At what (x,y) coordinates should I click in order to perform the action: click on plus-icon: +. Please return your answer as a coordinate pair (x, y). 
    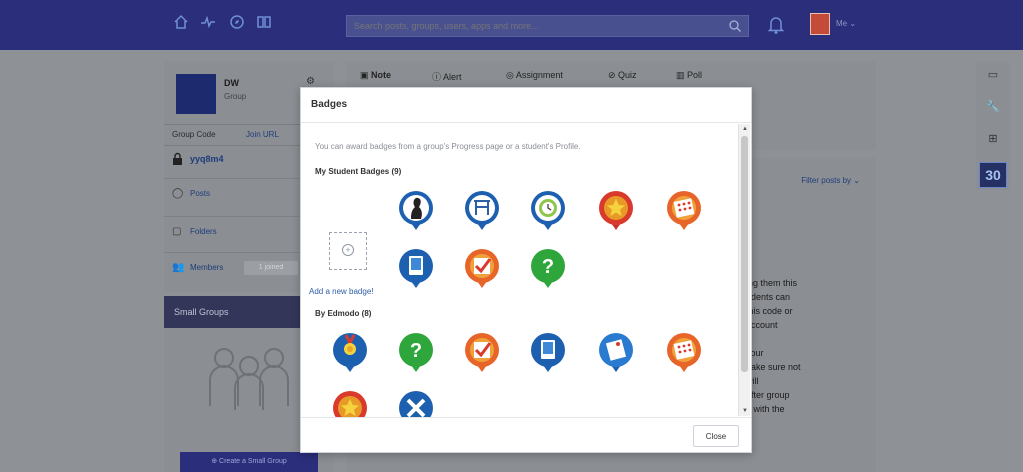
    Looking at the image, I should click on (348, 250).